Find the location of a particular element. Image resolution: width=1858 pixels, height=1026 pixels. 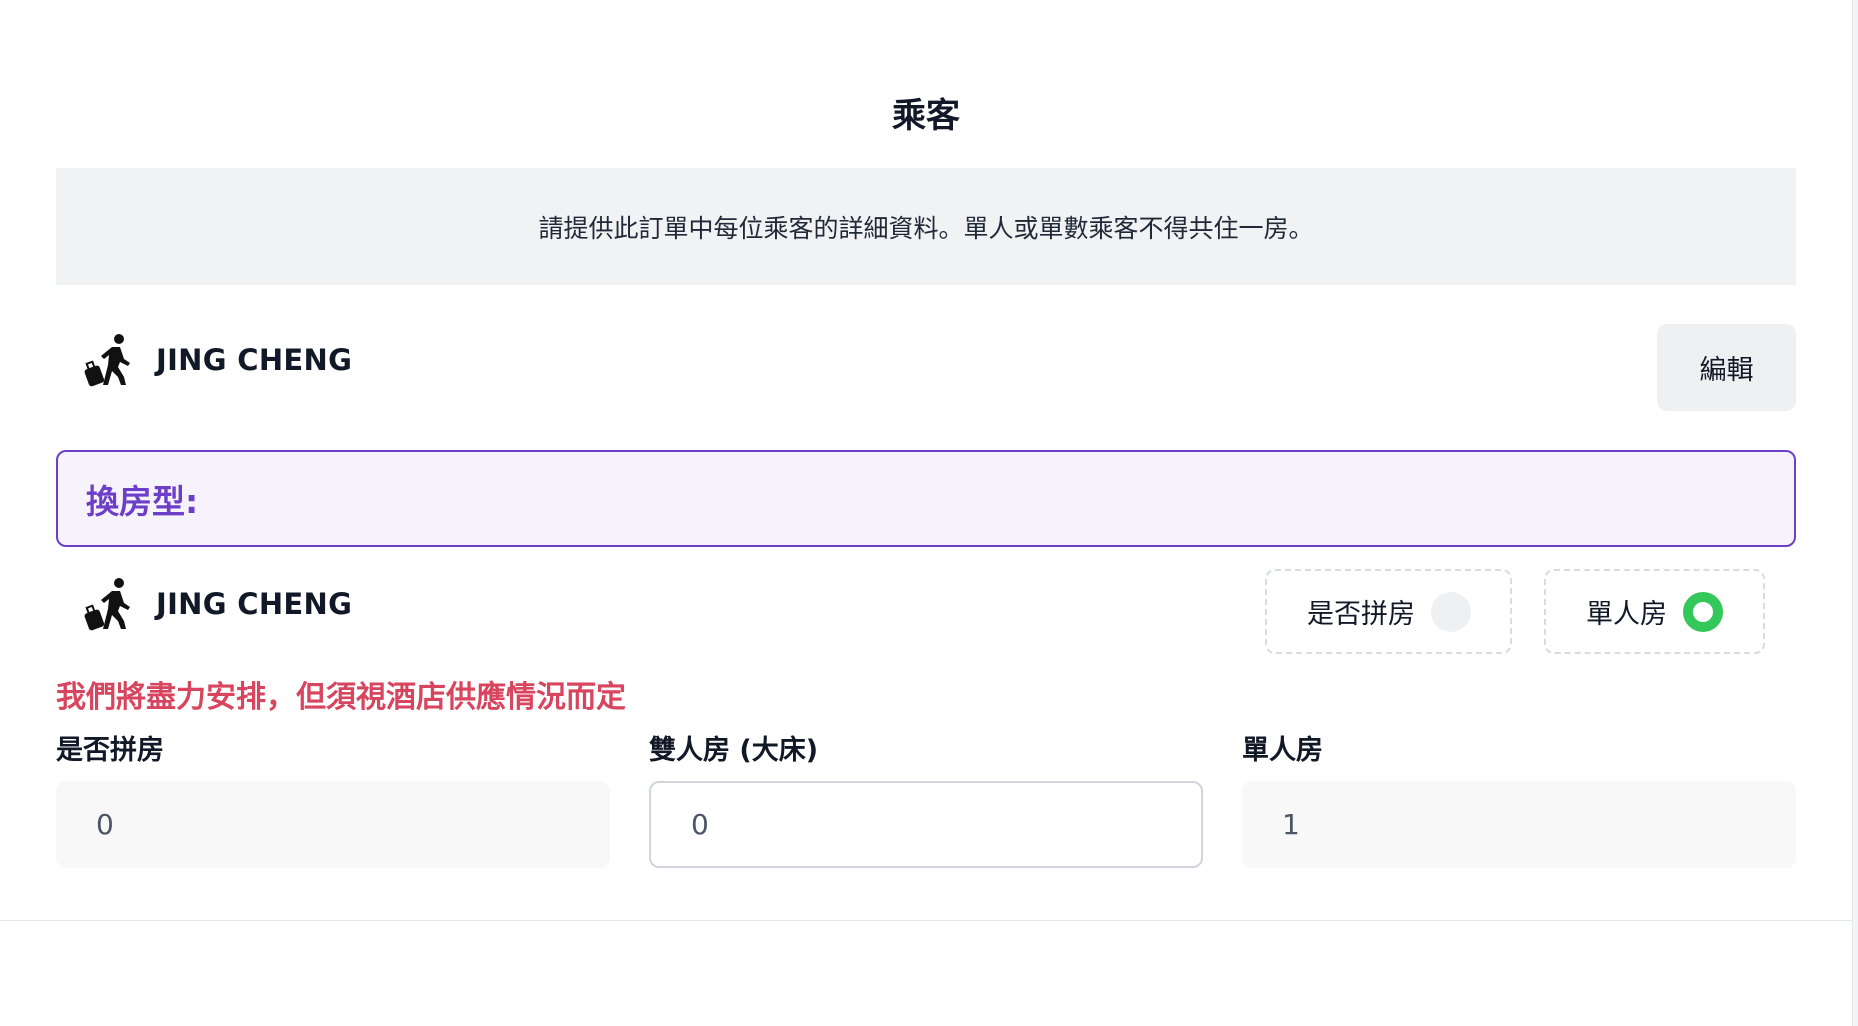

option-single-room-label: 單人房 is located at coordinates (1626, 614).